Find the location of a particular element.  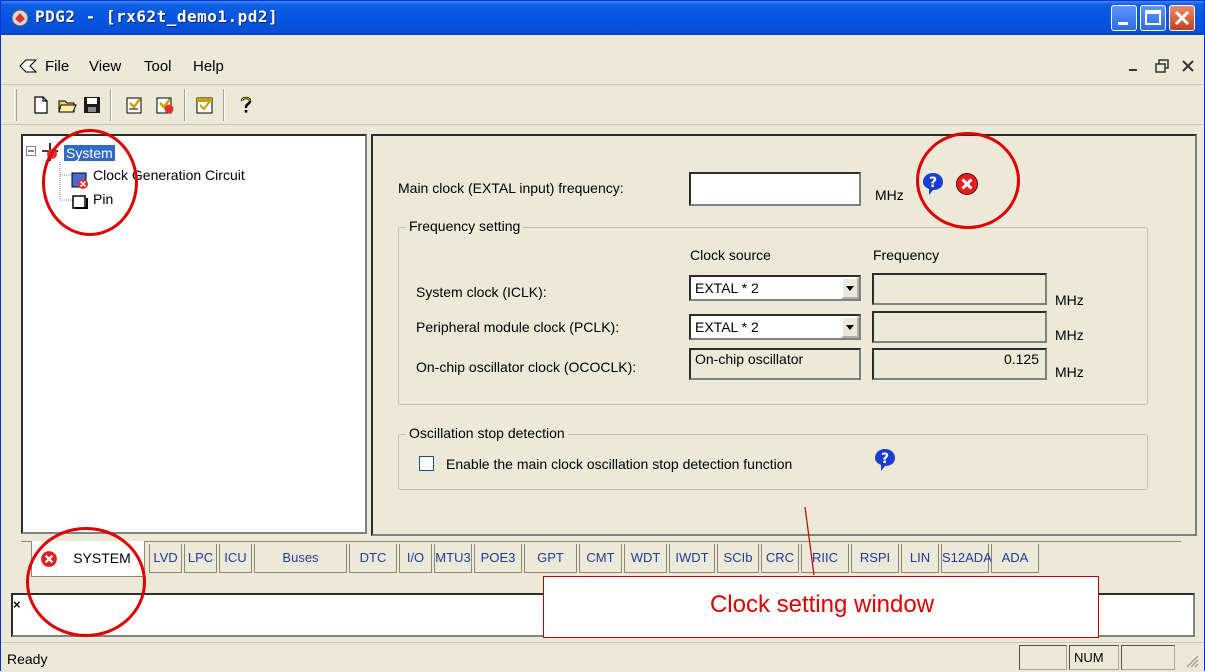

iclk-source-value: EXTAL * 2 is located at coordinates (727, 288).